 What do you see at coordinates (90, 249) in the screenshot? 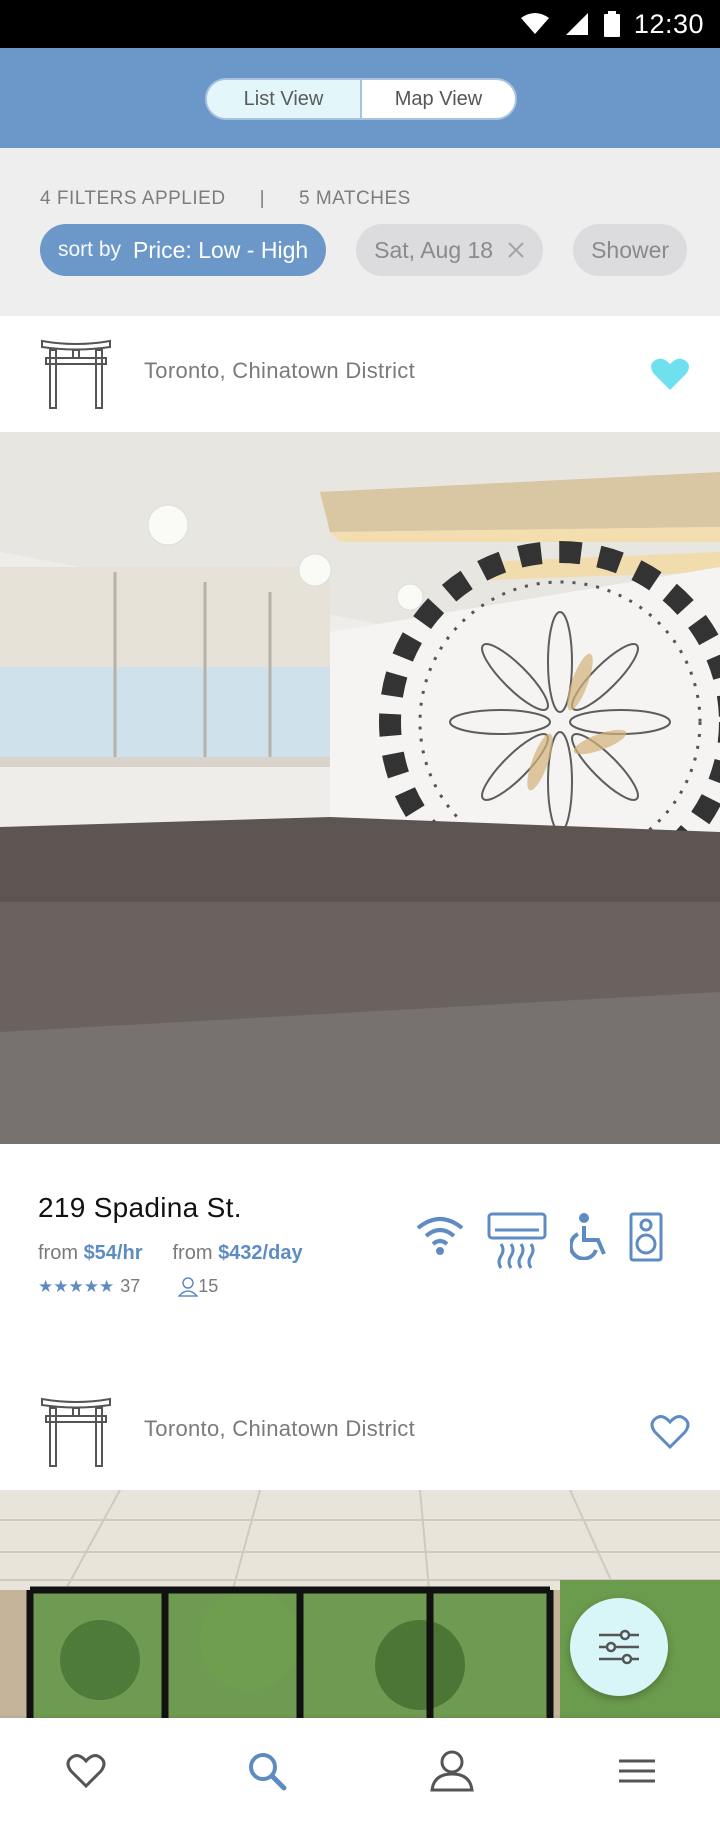
I see `sort-prefix: sort by` at bounding box center [90, 249].